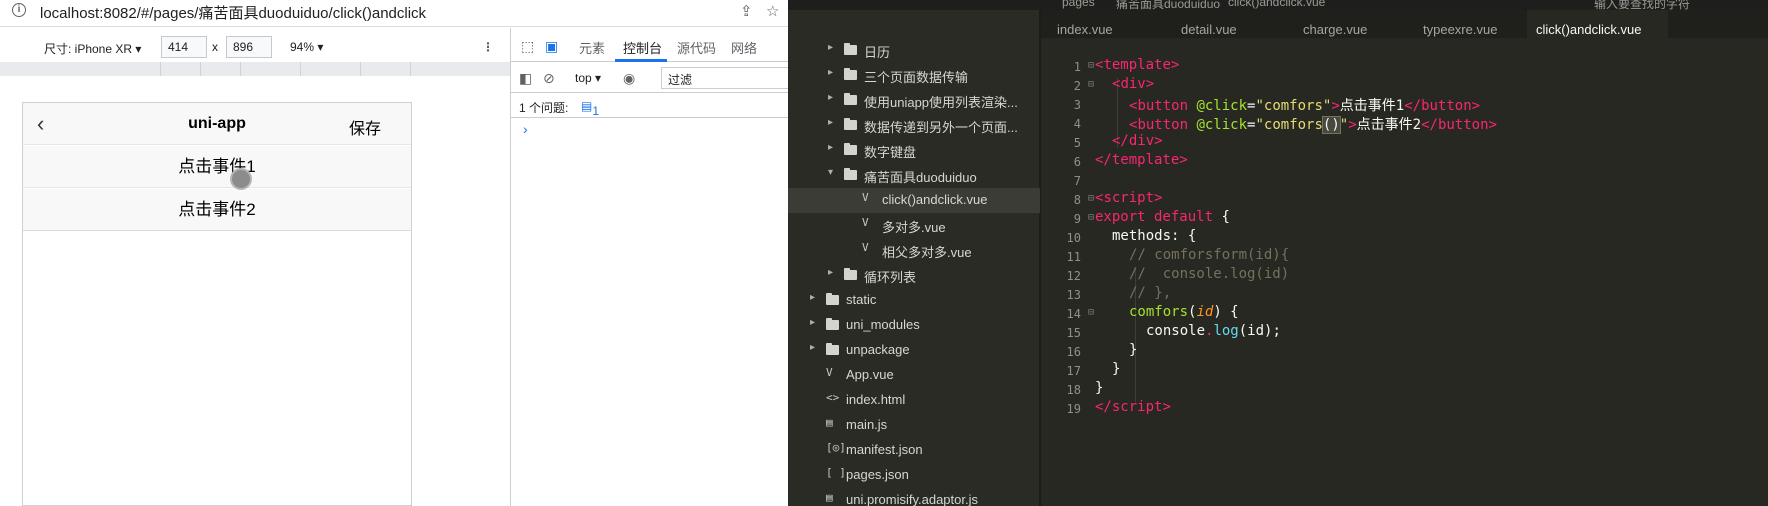 This screenshot has width=1768, height=506. What do you see at coordinates (588, 78) in the screenshot?
I see `context-select: top ▾` at bounding box center [588, 78].